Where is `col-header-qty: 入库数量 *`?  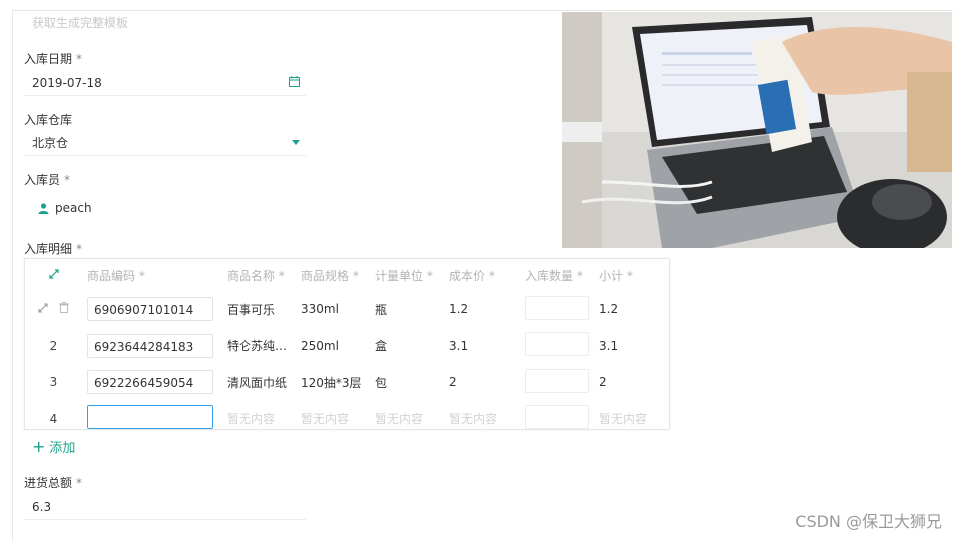 col-header-qty: 入库数量 * is located at coordinates (558, 275).